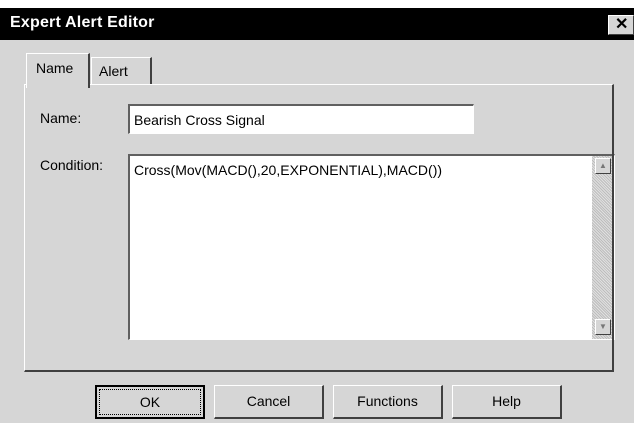  I want to click on title-bar: Expert Alert Editor ✕, so click(317, 24).